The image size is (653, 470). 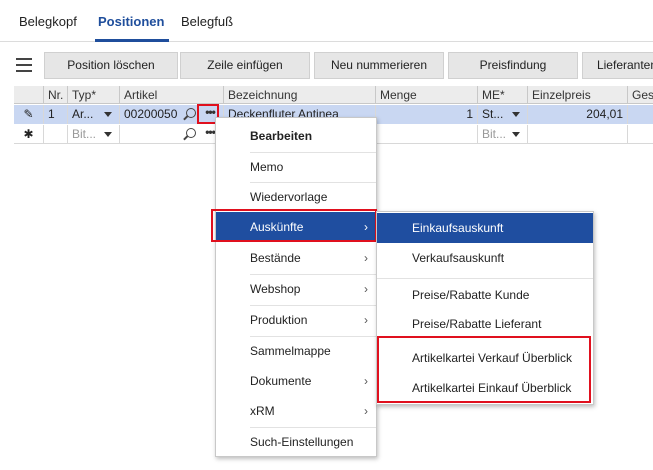 I want to click on menu-item-bestaende: Bestände ›, so click(x=296, y=258).